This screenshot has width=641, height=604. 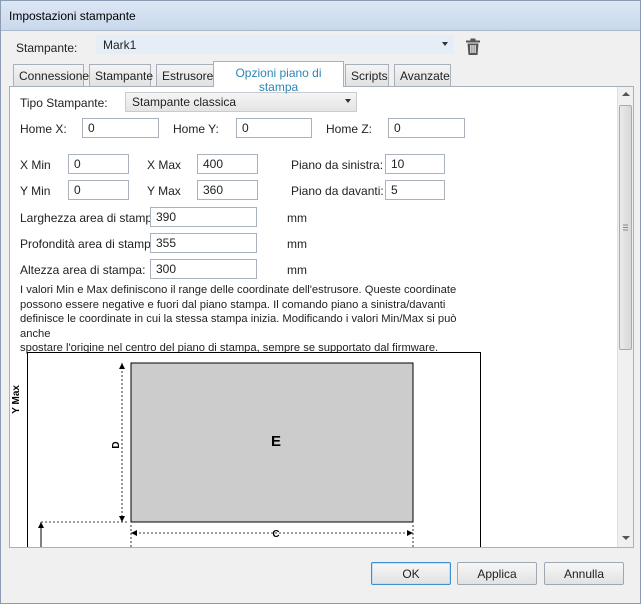 What do you see at coordinates (184, 102) in the screenshot?
I see `printer-type-value: Stampante classica` at bounding box center [184, 102].